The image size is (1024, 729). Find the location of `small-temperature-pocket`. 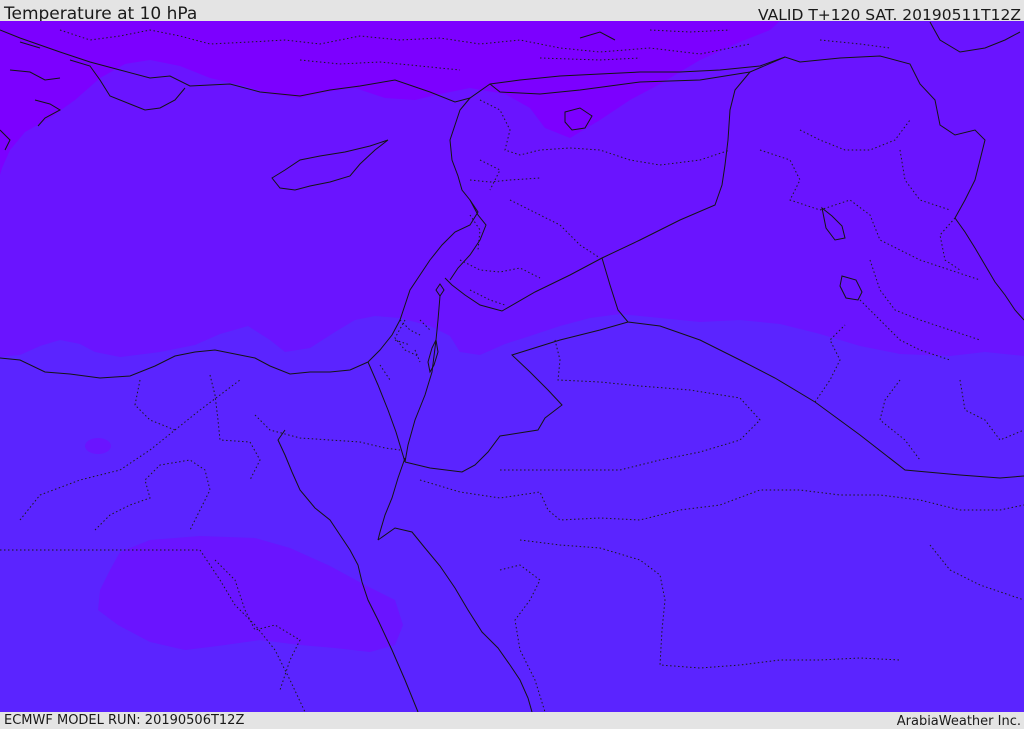

small-temperature-pocket is located at coordinates (98, 446).